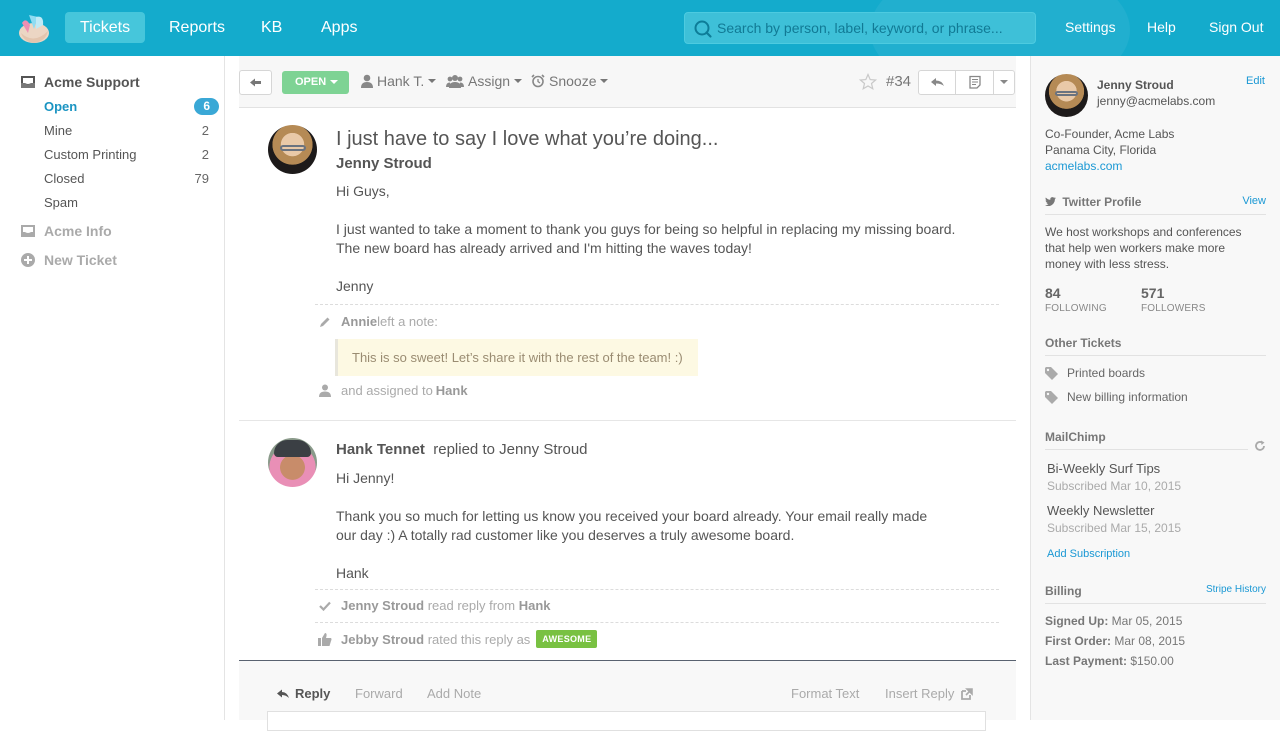 This screenshot has width=1280, height=731. I want to click on billing-row: Last Payment: $150.00, so click(1109, 661).